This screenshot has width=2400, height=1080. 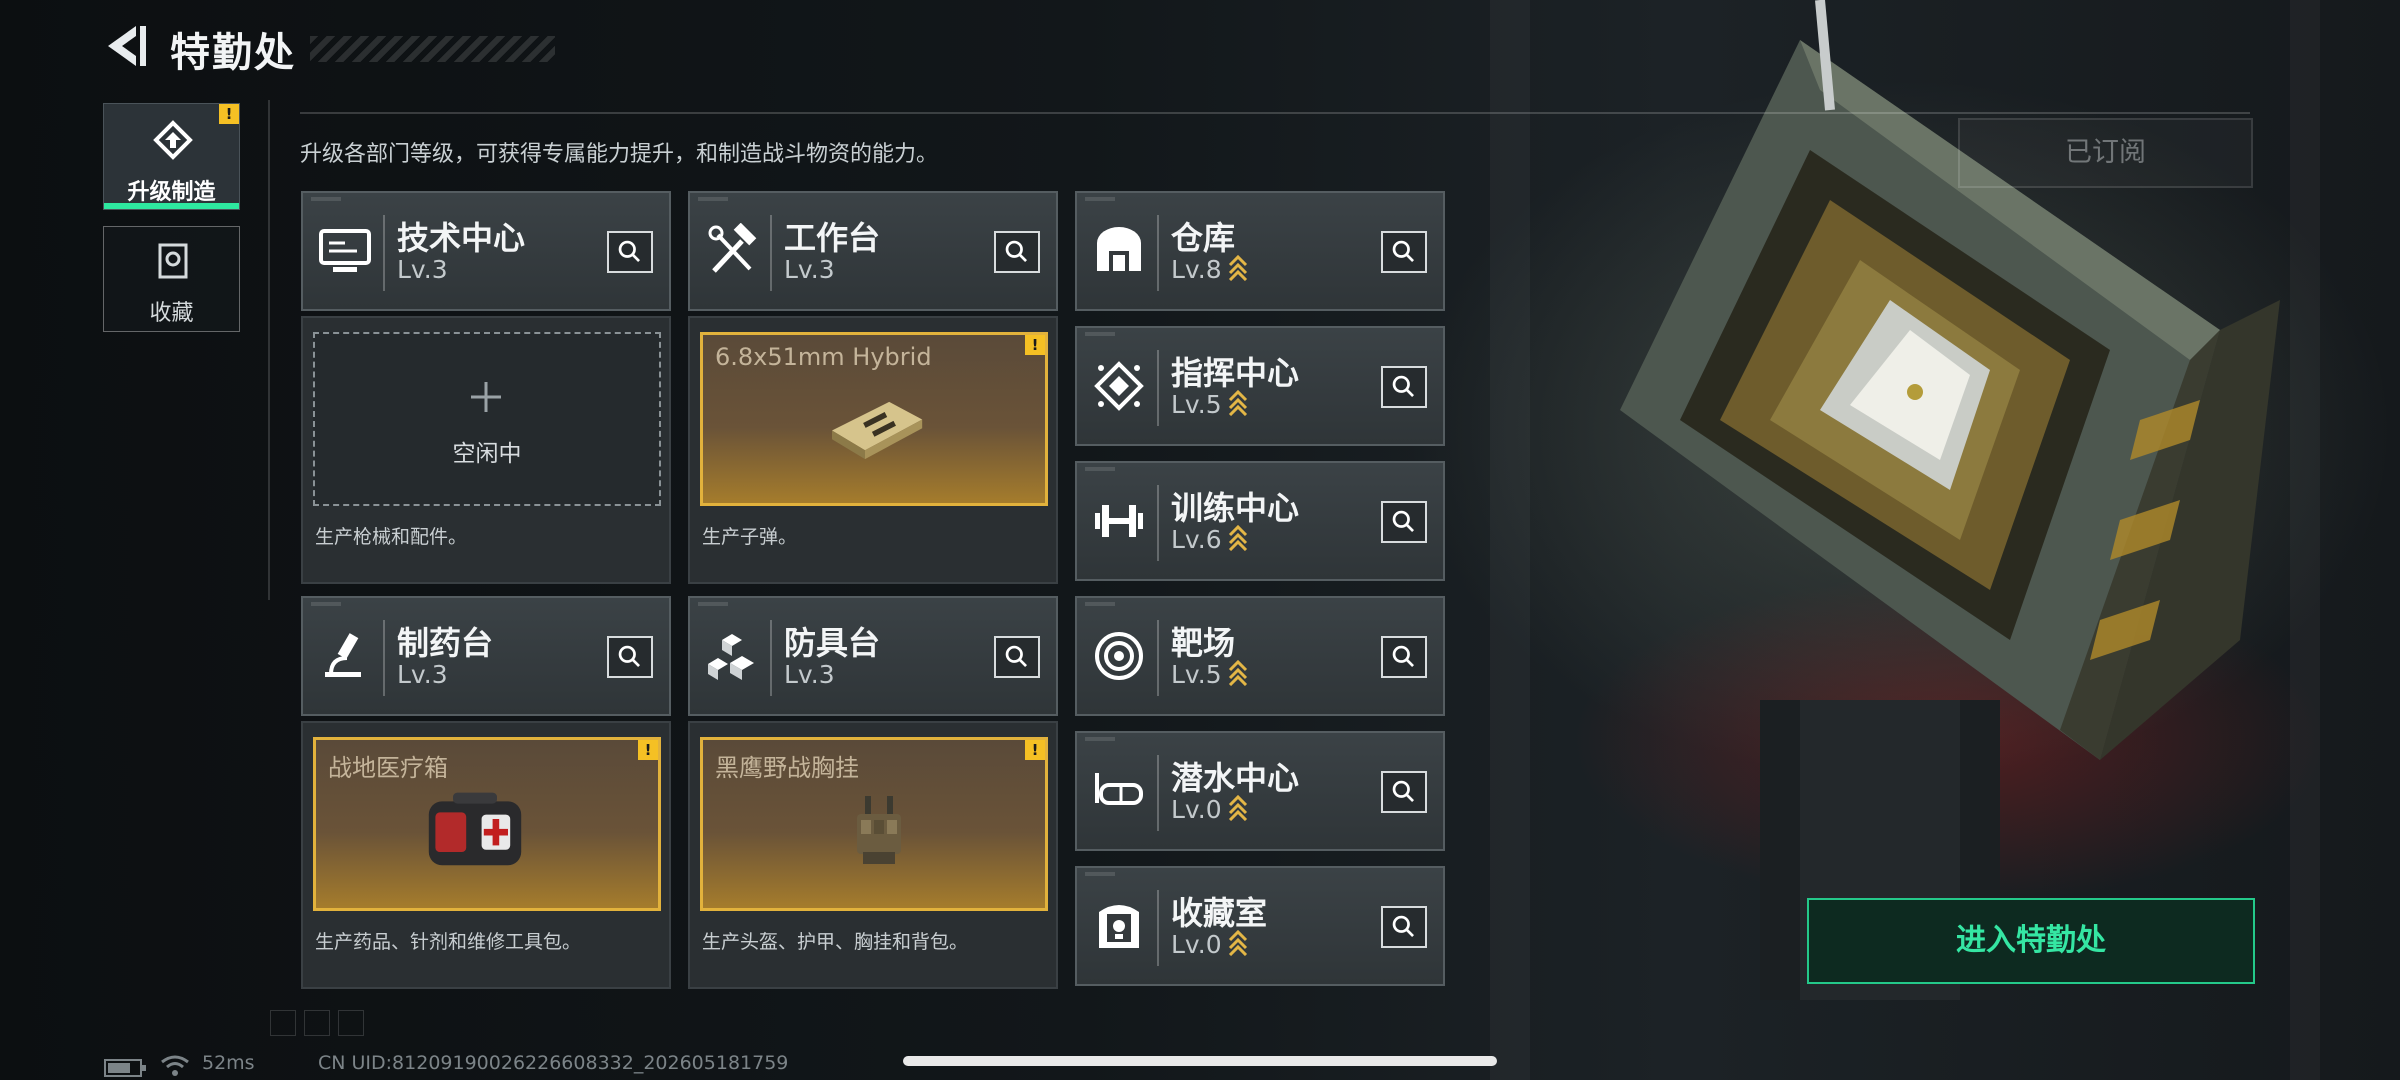 I want to click on tab-alert-badge: !, so click(x=229, y=114).